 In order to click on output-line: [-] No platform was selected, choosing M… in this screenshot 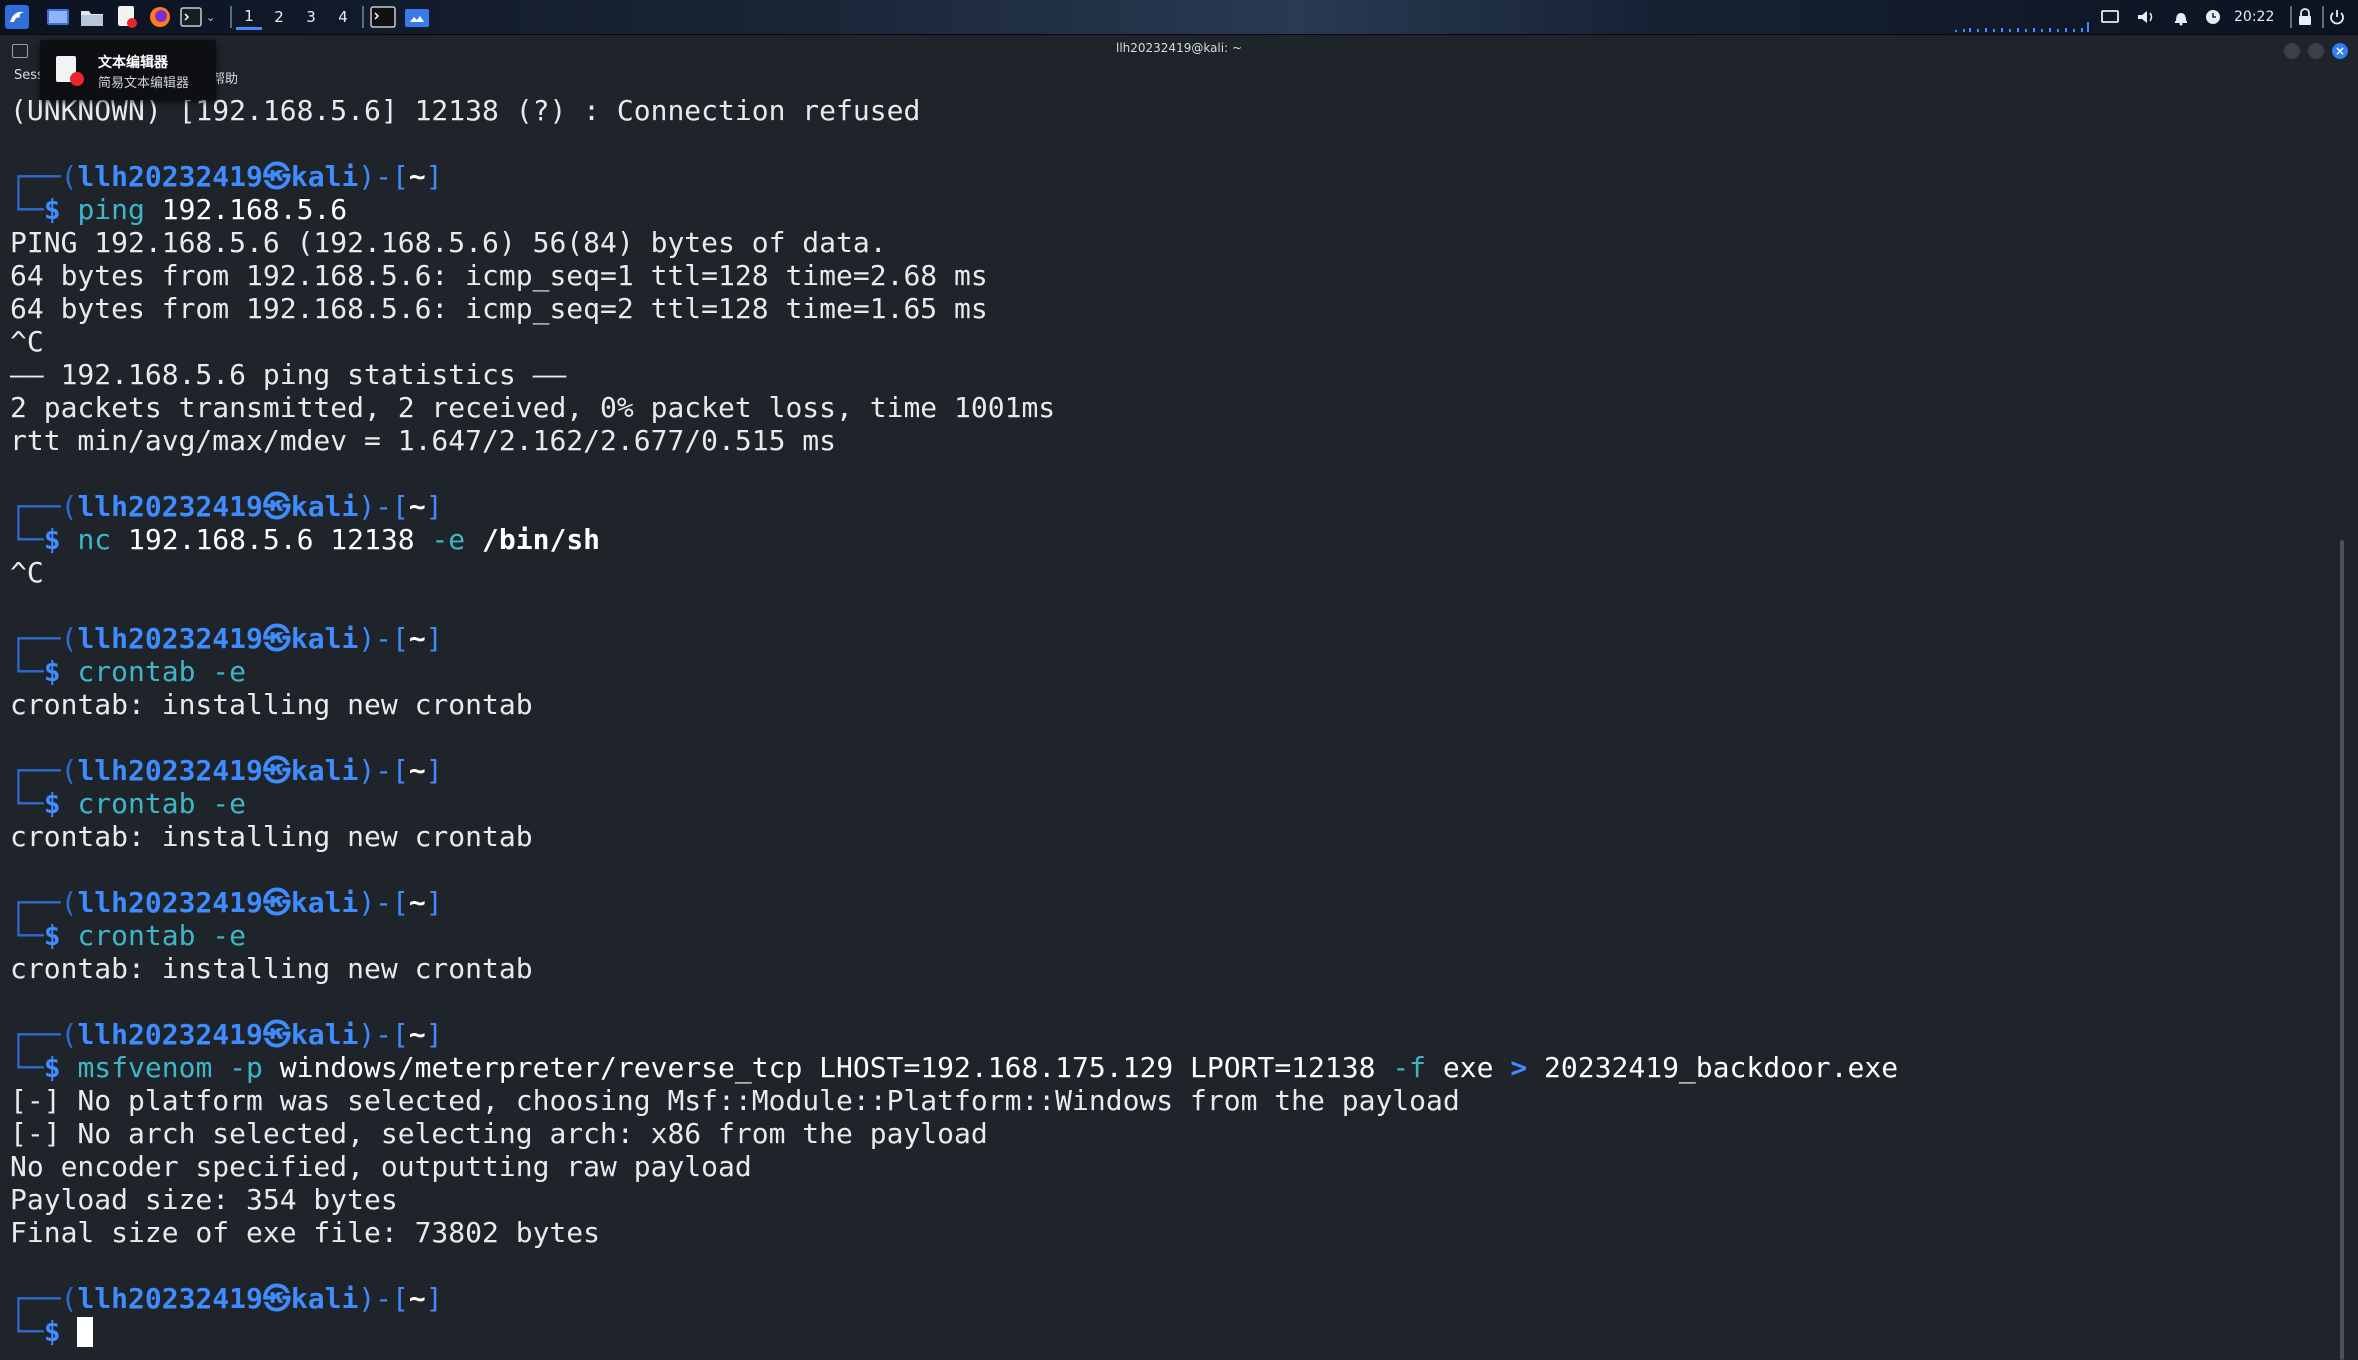, I will do `click(735, 1100)`.